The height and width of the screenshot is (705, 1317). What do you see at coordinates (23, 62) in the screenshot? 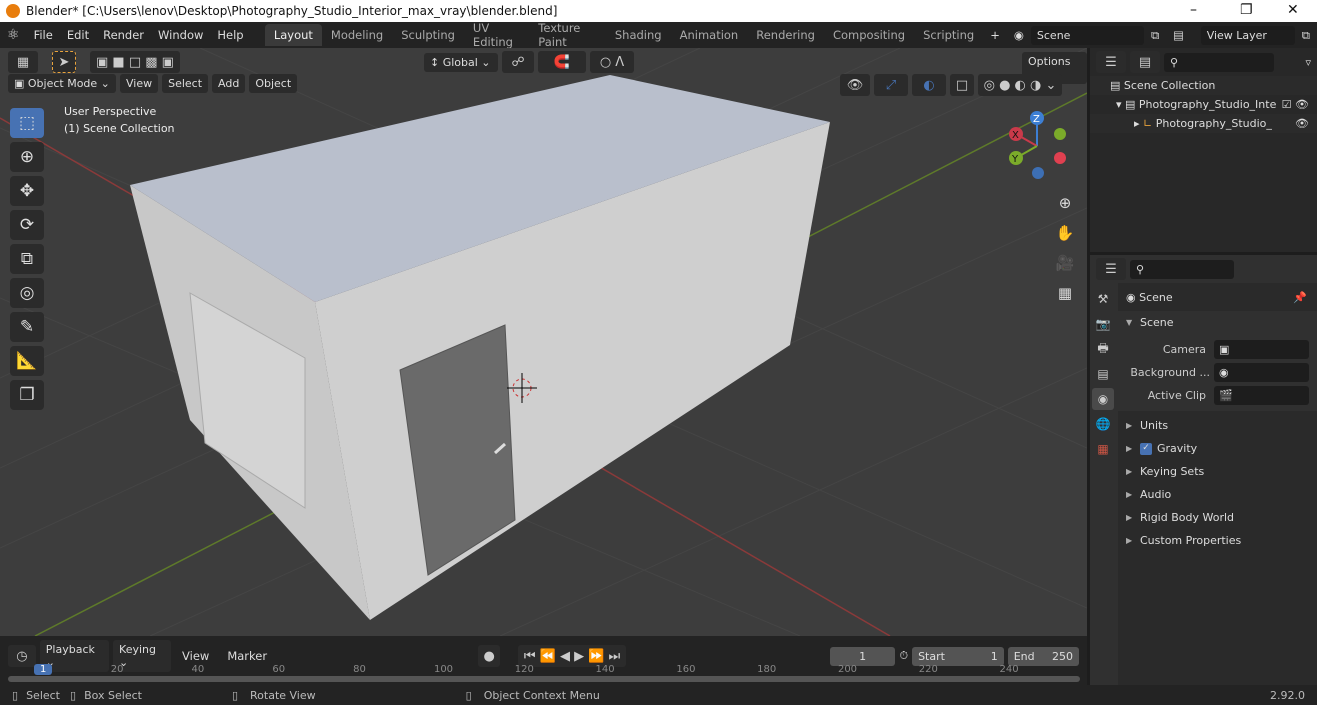
I see `editor-type-icon: ▦` at bounding box center [23, 62].